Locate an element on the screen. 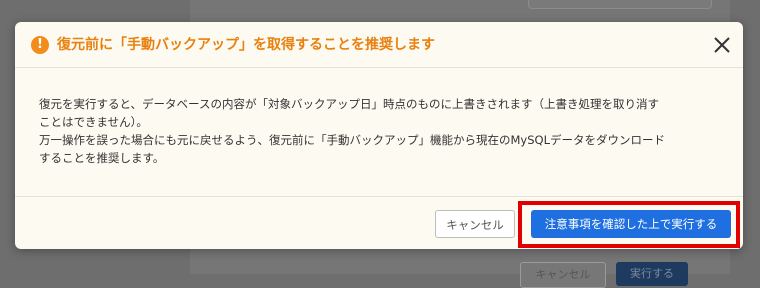 This screenshot has width=760, height=288. background-cancel-button: キャンセル is located at coordinates (563, 275).